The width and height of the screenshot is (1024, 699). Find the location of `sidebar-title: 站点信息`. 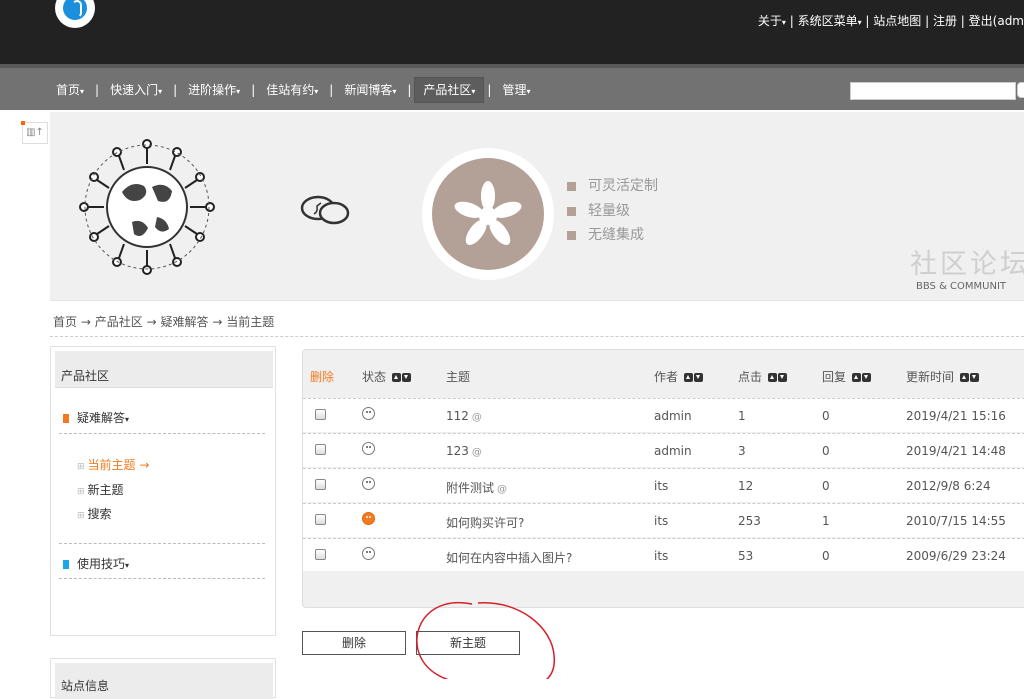

sidebar-title: 站点信息 is located at coordinates (164, 681).